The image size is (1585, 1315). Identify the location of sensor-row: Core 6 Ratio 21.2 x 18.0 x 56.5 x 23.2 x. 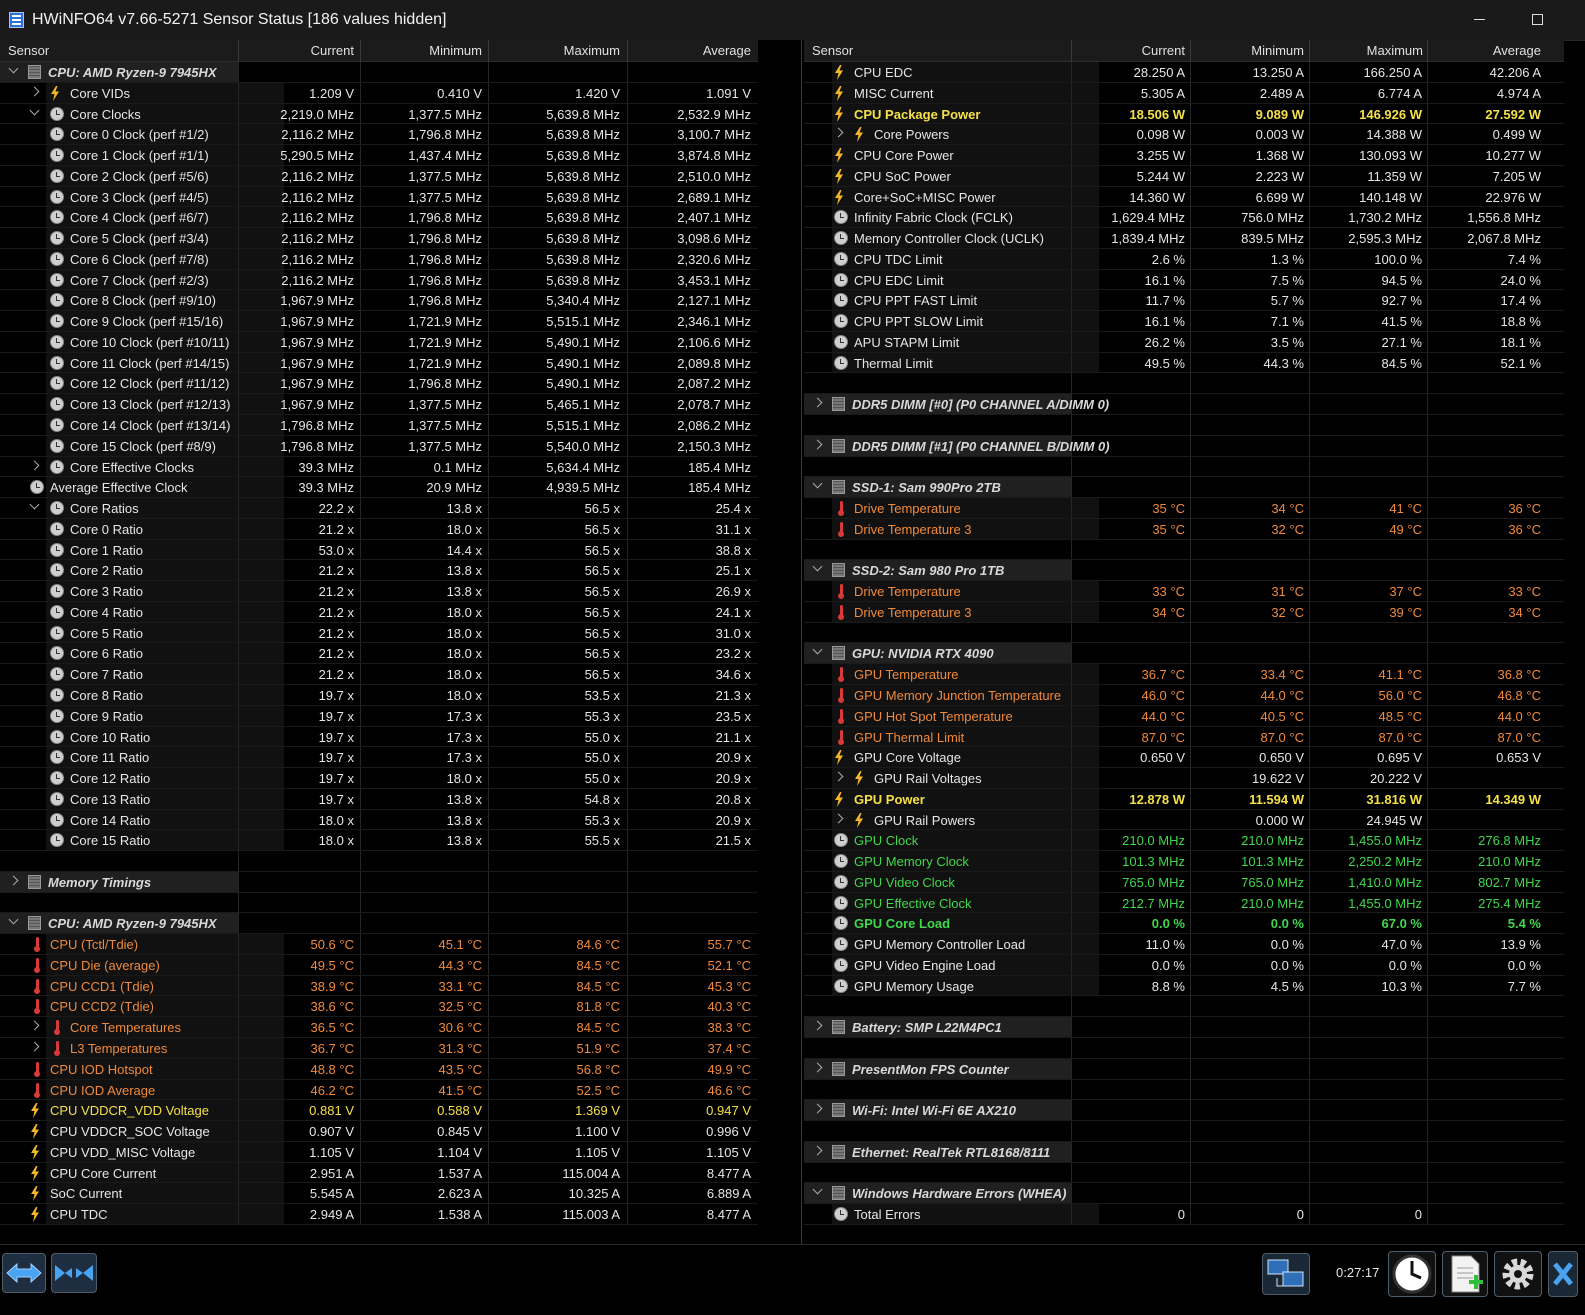
(379, 654).